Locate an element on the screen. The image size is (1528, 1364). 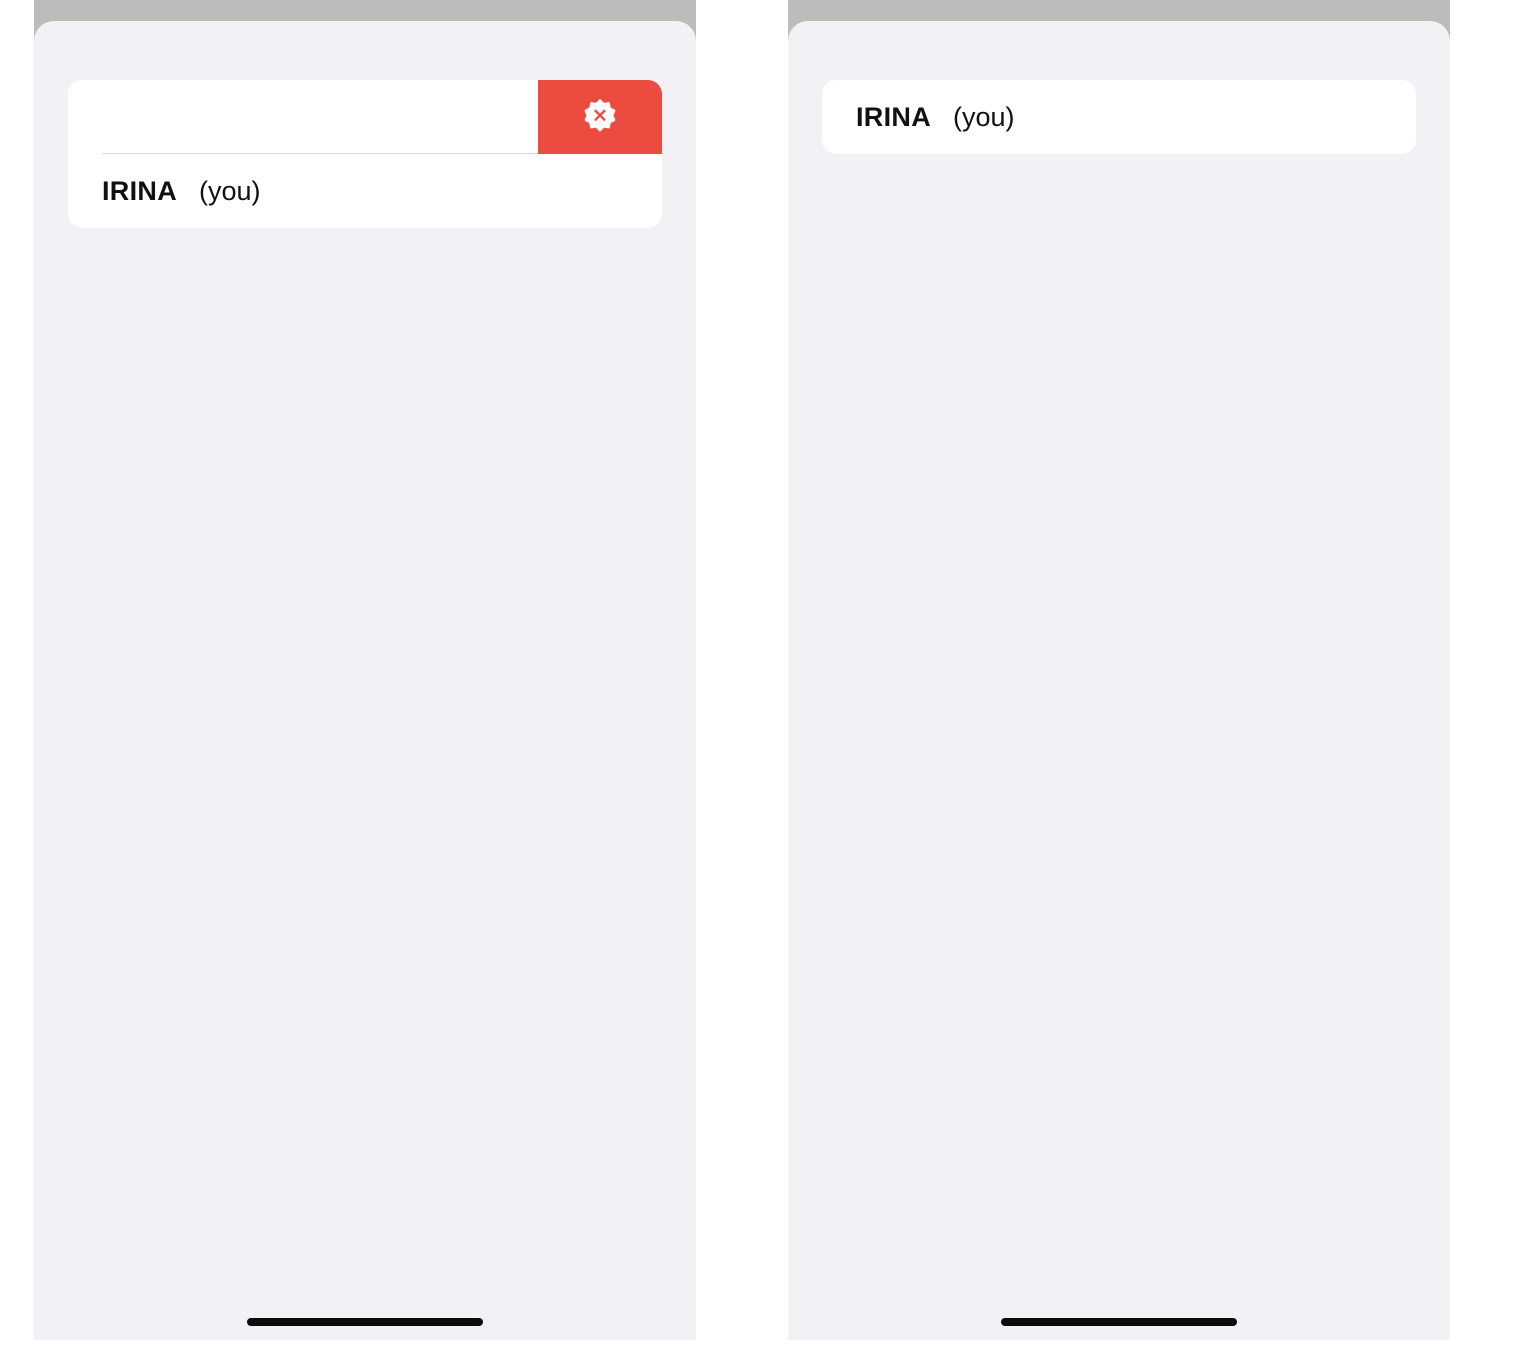
remove-badge-icon is located at coordinates (600, 117).